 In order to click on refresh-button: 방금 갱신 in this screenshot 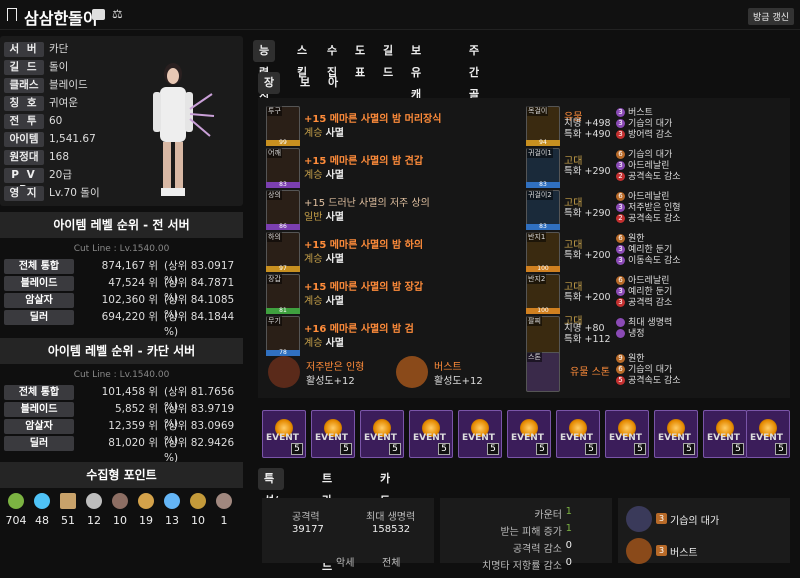, I will do `click(771, 16)`.